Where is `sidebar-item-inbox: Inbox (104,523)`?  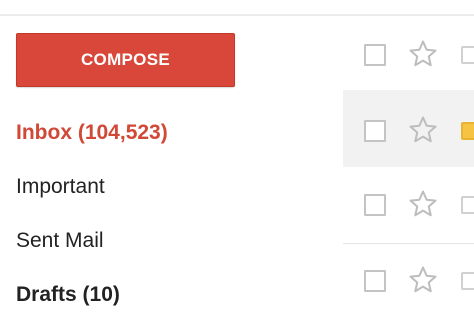
sidebar-item-inbox: Inbox (104,523) is located at coordinates (166, 133).